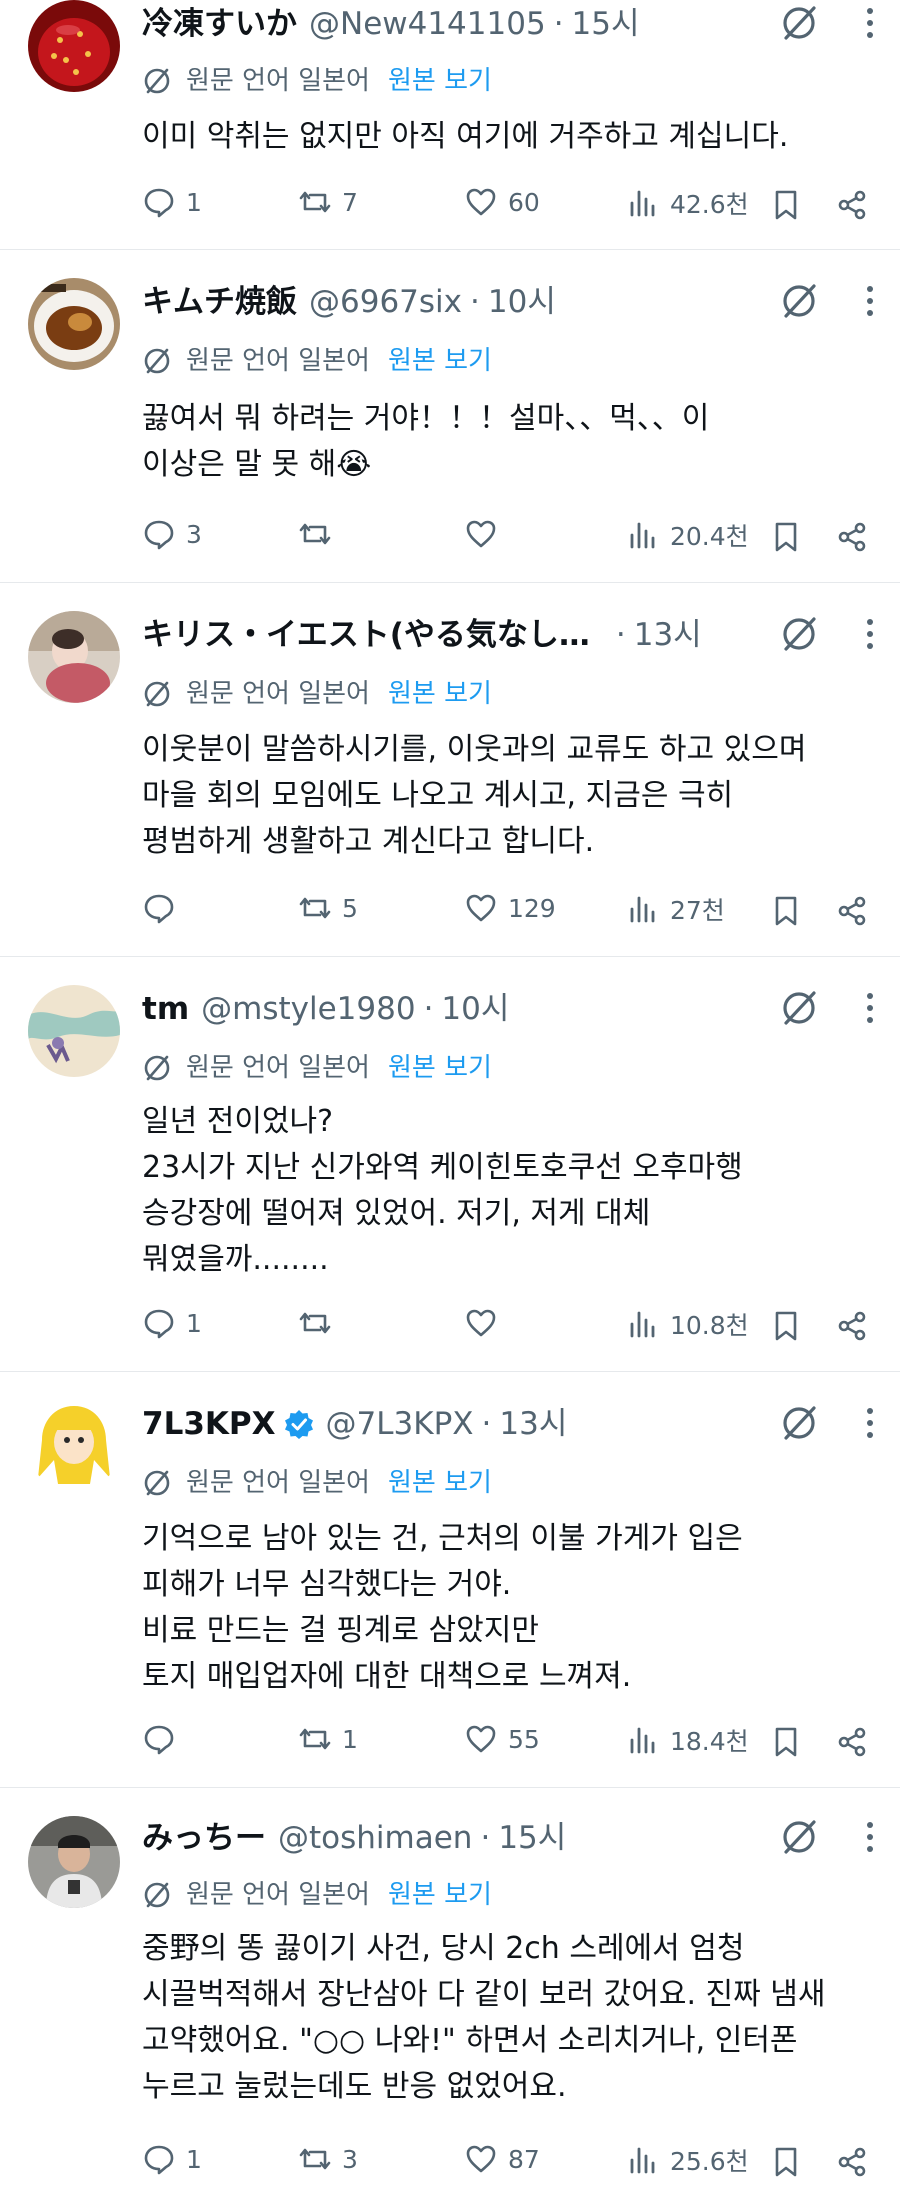 Image resolution: width=900 pixels, height=2209 pixels. I want to click on views-button: 10.8천, so click(687, 1324).